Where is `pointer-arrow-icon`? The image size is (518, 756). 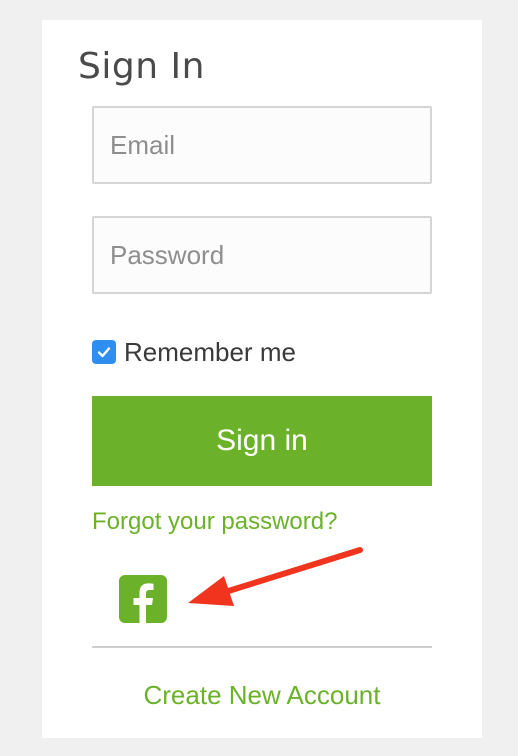
pointer-arrow-icon is located at coordinates (275, 576).